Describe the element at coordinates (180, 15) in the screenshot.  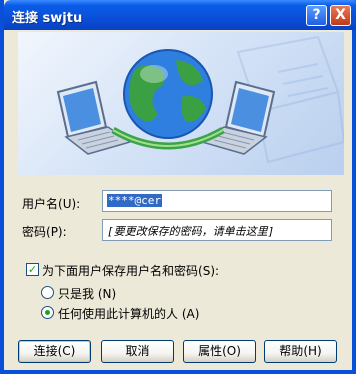
I see `title-bar: 连接 swjtu ? X` at that location.